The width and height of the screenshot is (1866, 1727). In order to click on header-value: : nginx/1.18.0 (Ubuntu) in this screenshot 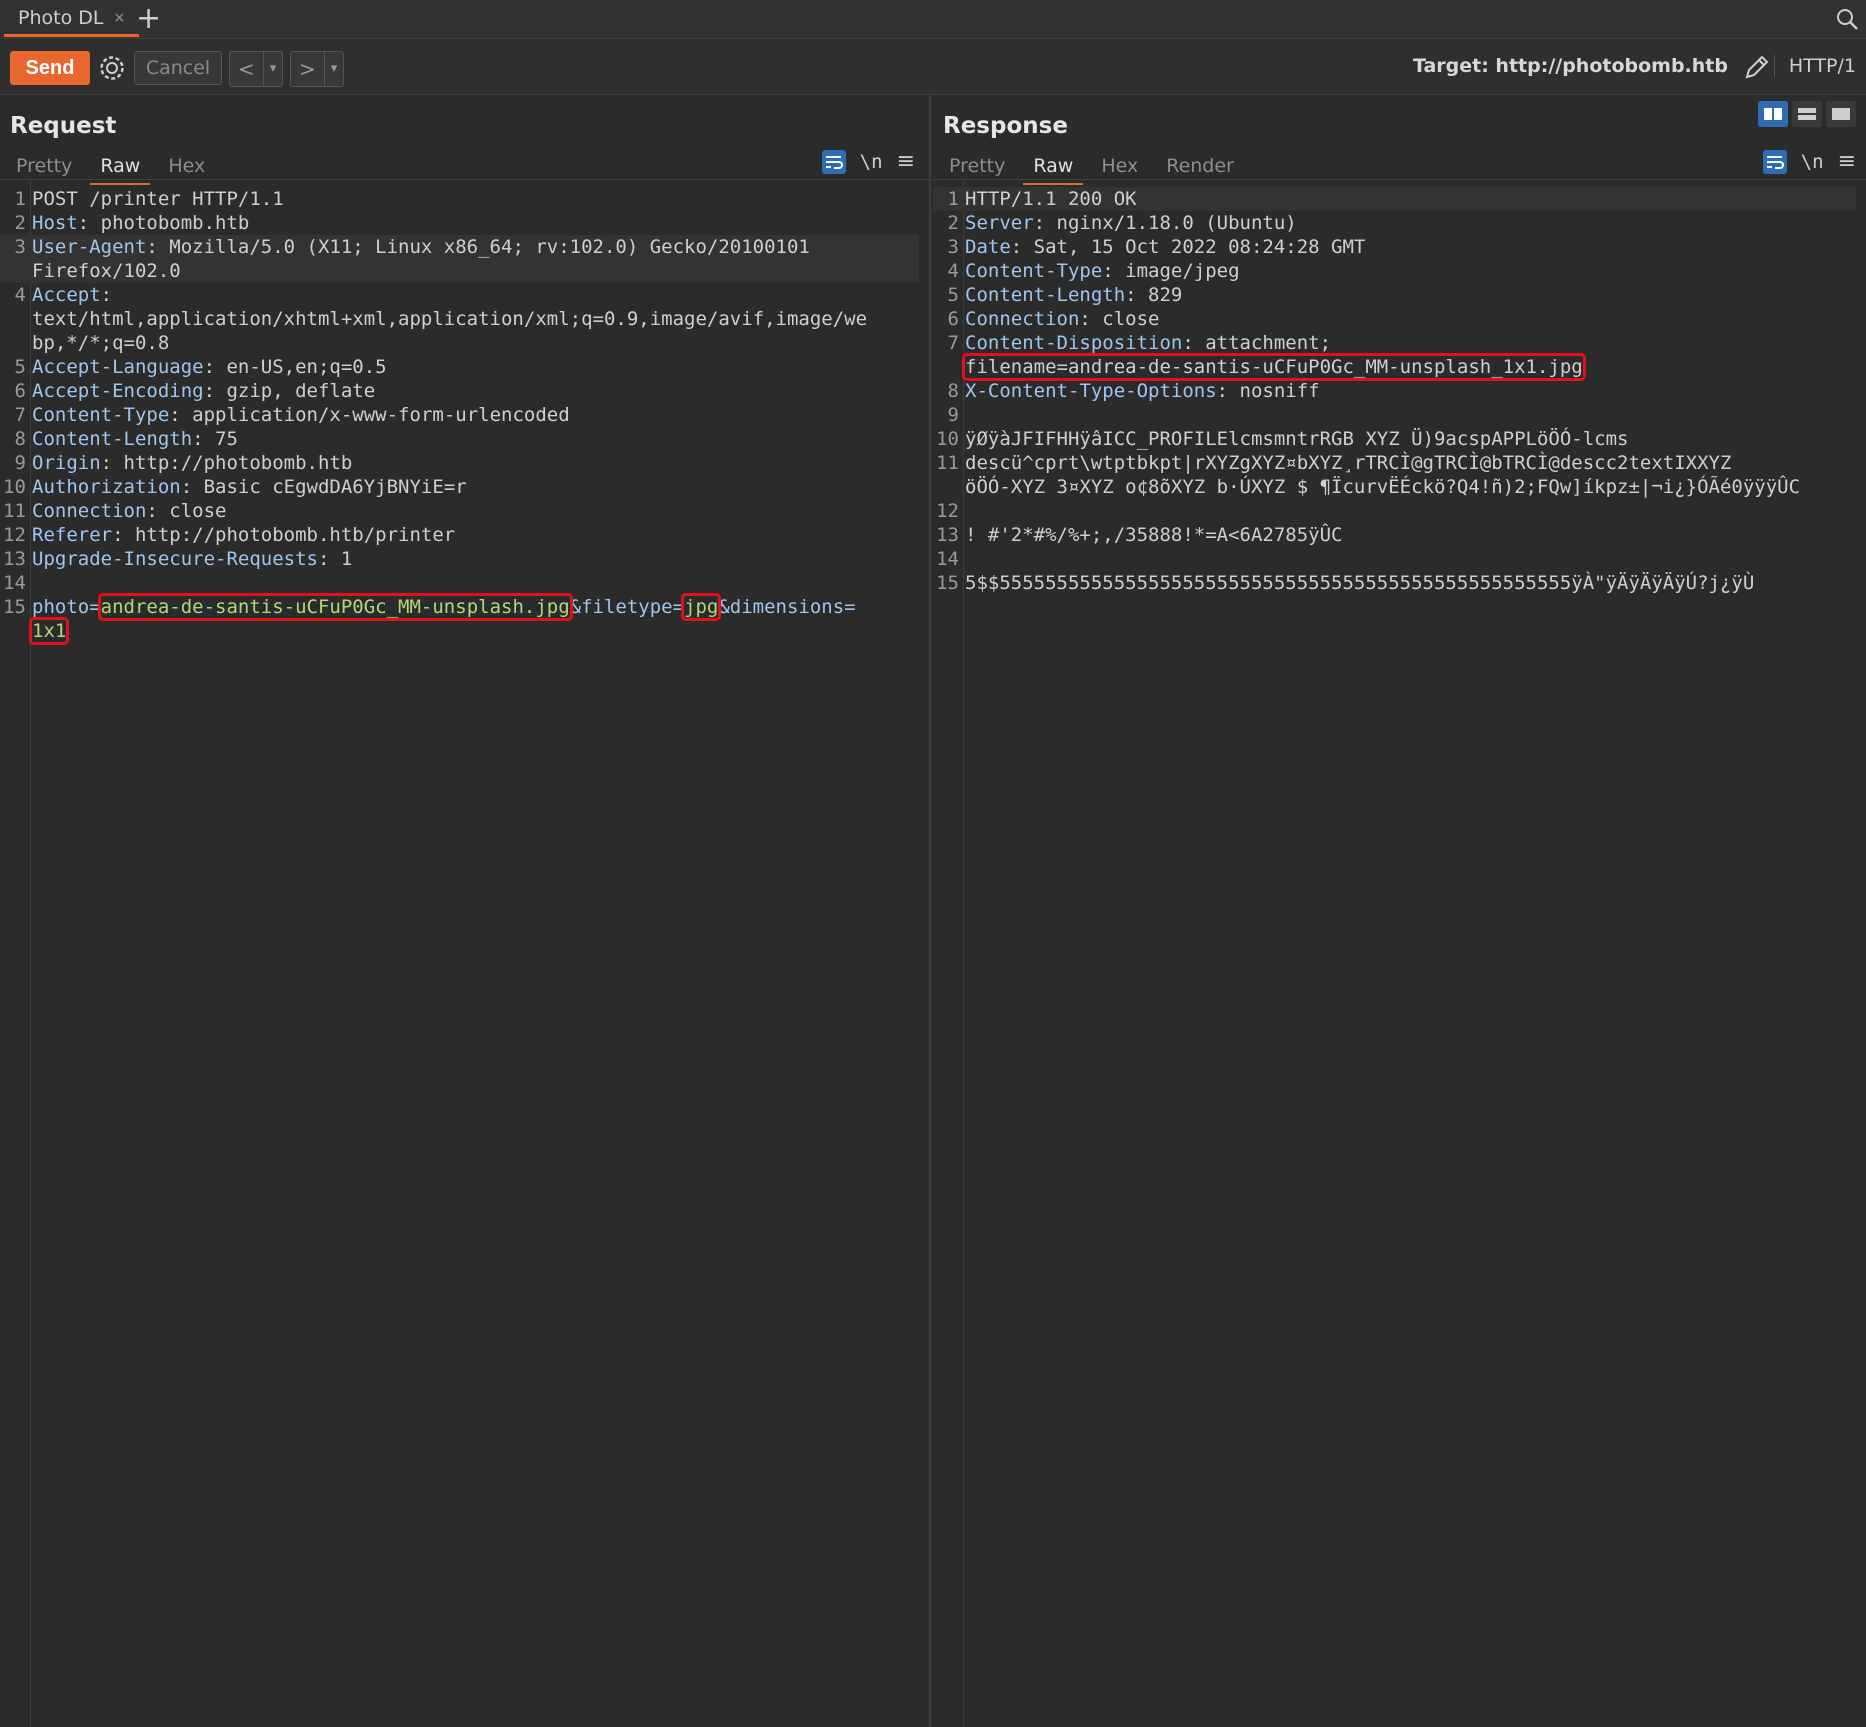, I will do `click(1165, 223)`.